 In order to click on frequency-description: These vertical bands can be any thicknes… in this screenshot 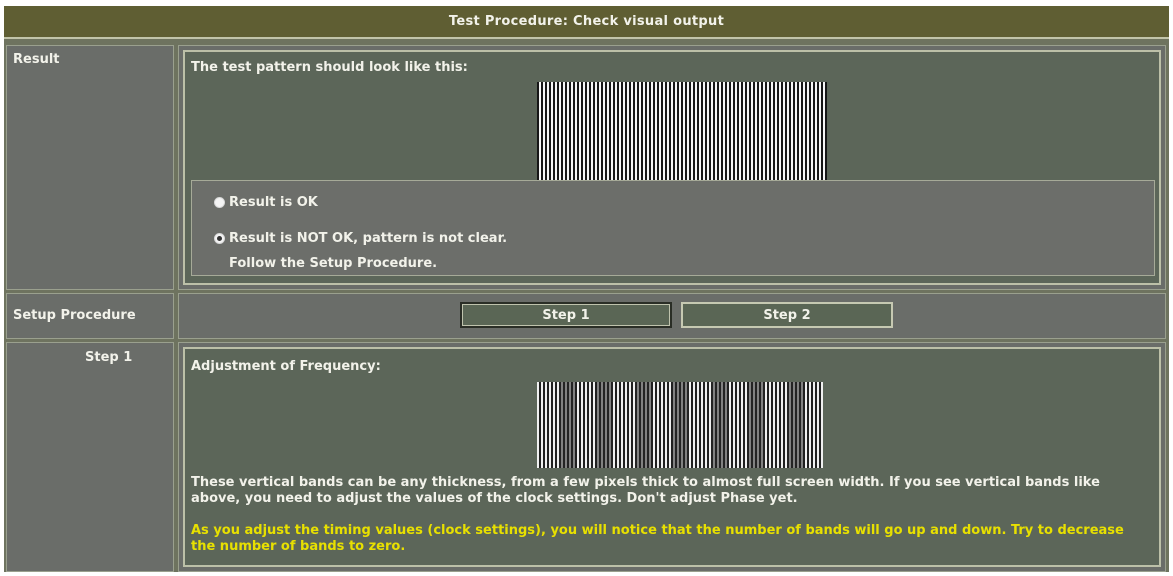, I will do `click(645, 490)`.